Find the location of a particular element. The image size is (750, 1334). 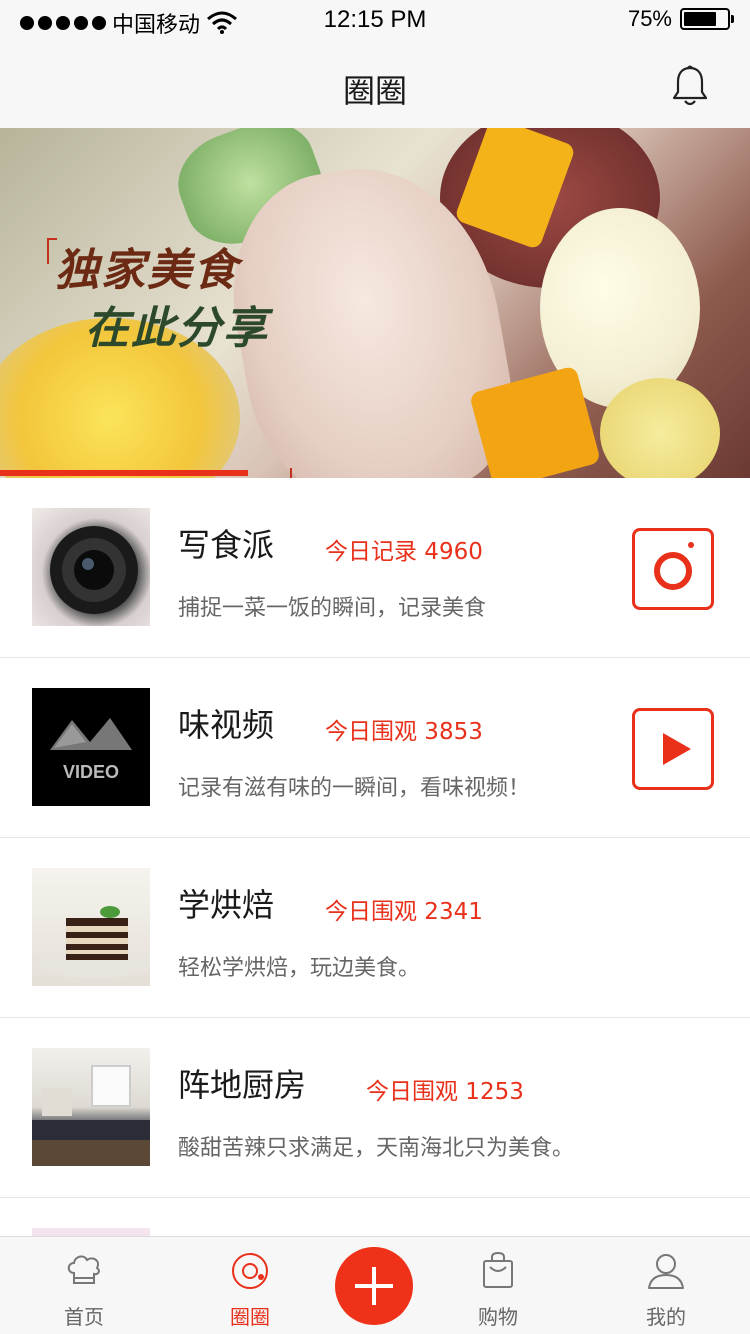

status-right: 75% is located at coordinates (680, 19).